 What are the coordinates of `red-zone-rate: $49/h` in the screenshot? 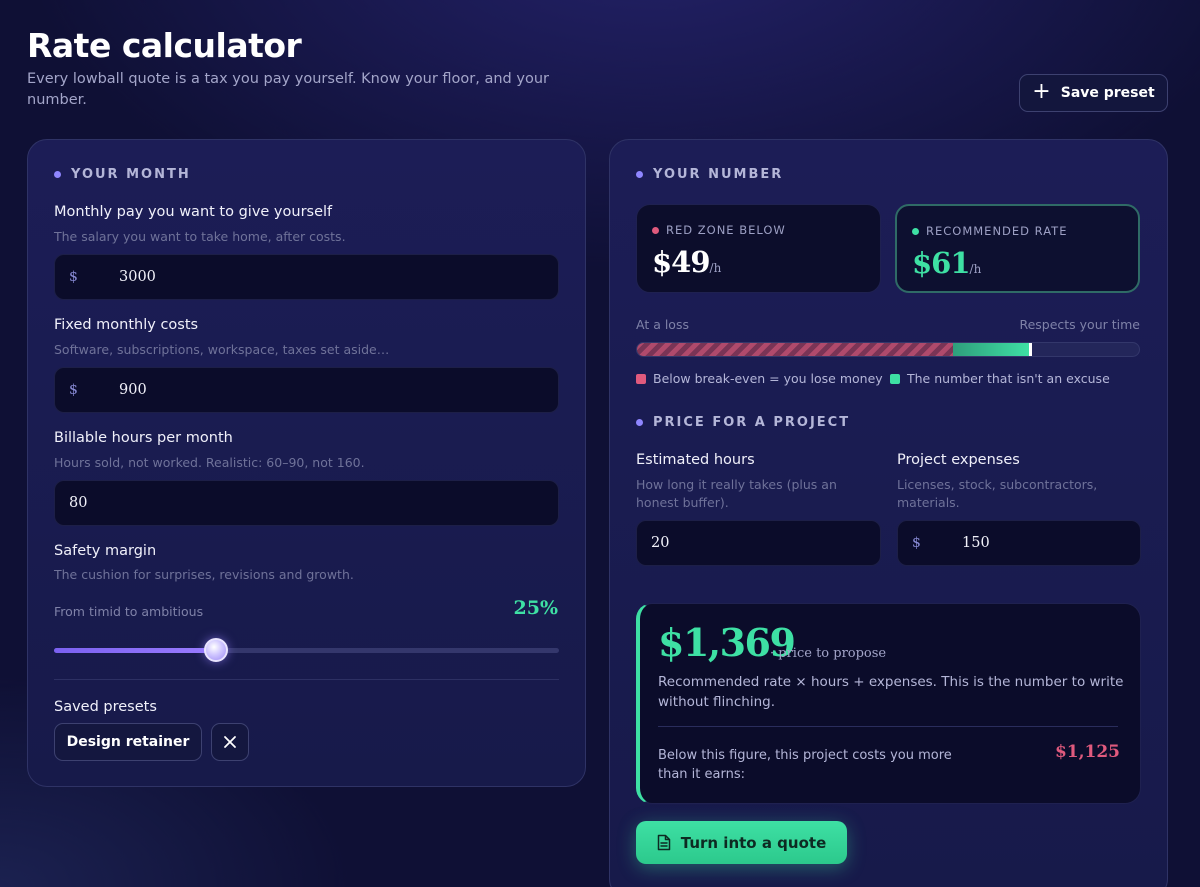 It's located at (686, 262).